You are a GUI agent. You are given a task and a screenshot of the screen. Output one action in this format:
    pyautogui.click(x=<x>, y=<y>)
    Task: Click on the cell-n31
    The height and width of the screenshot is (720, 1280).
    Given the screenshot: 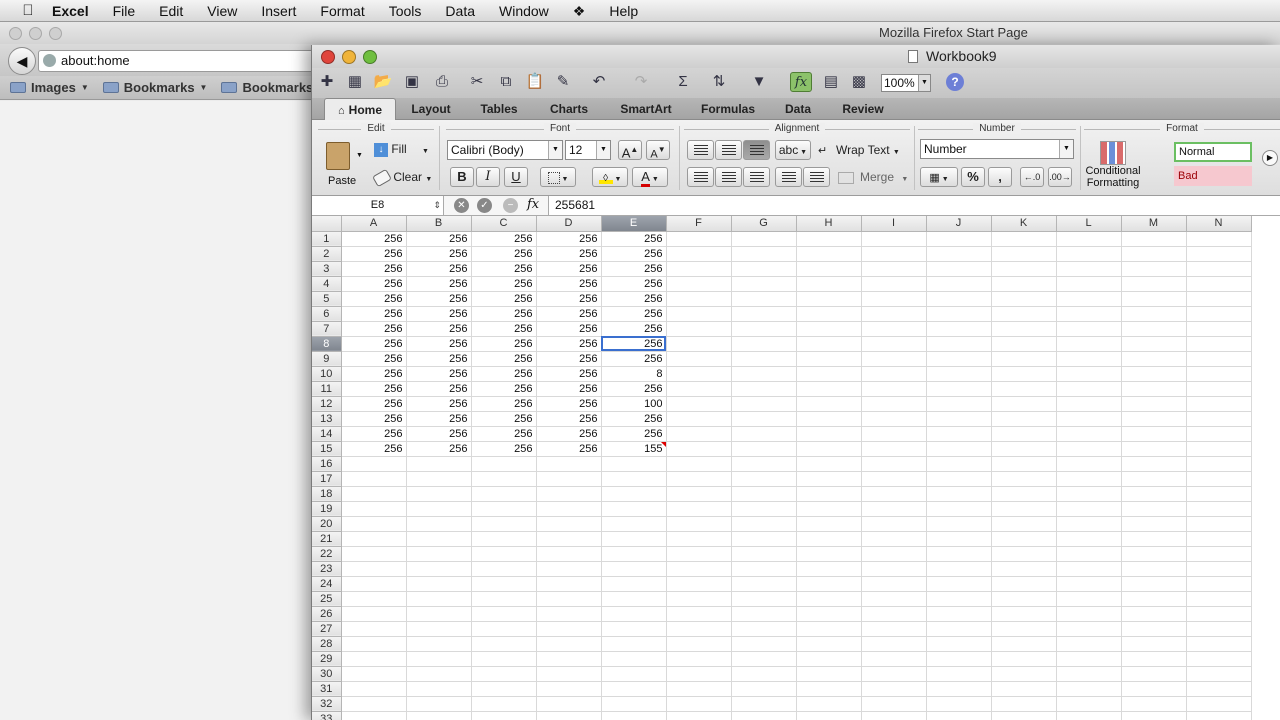 What is the action you would take?
    pyautogui.click(x=1219, y=689)
    